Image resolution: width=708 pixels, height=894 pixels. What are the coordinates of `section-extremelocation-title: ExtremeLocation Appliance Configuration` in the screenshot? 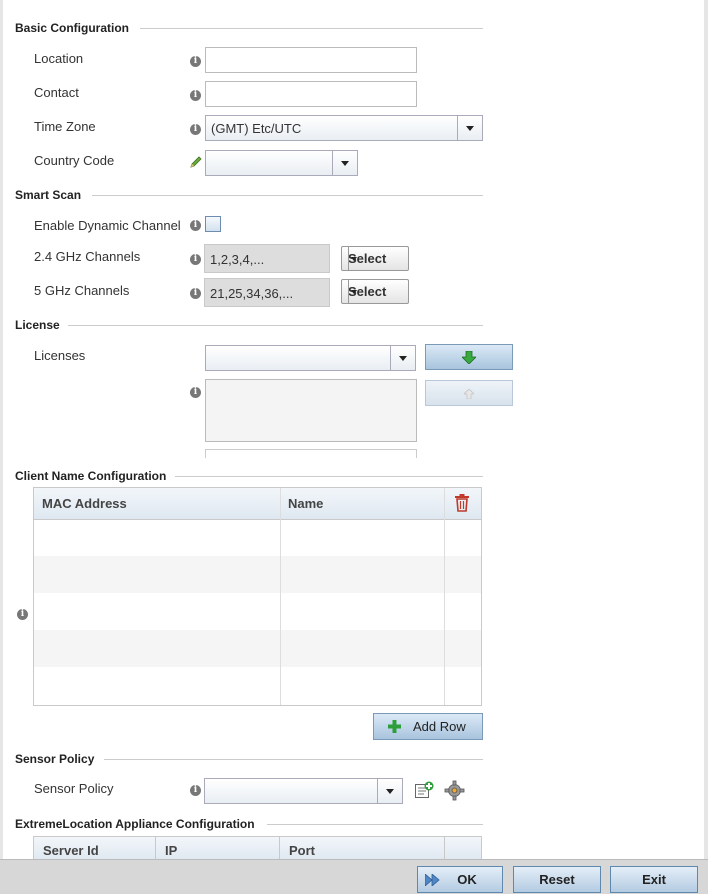 It's located at (135, 824).